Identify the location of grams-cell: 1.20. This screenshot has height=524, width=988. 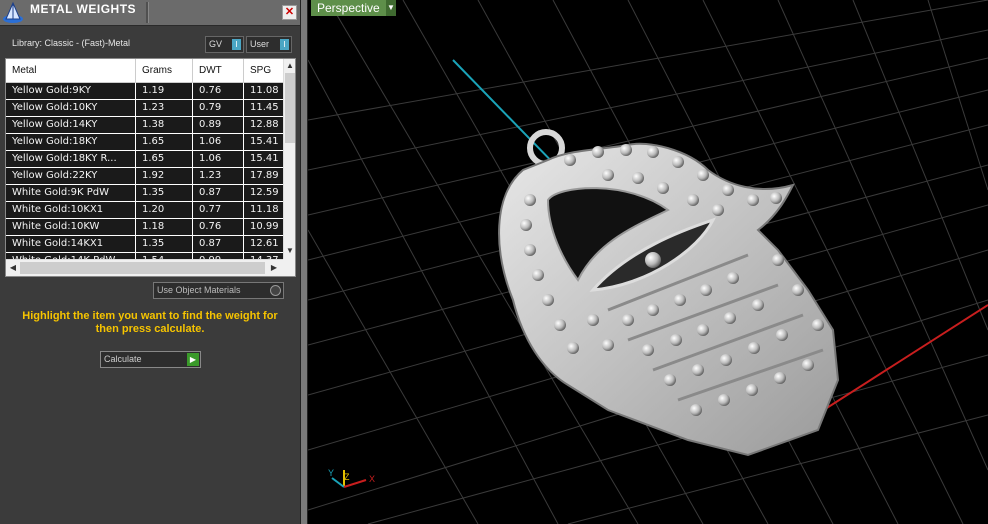
(164, 210).